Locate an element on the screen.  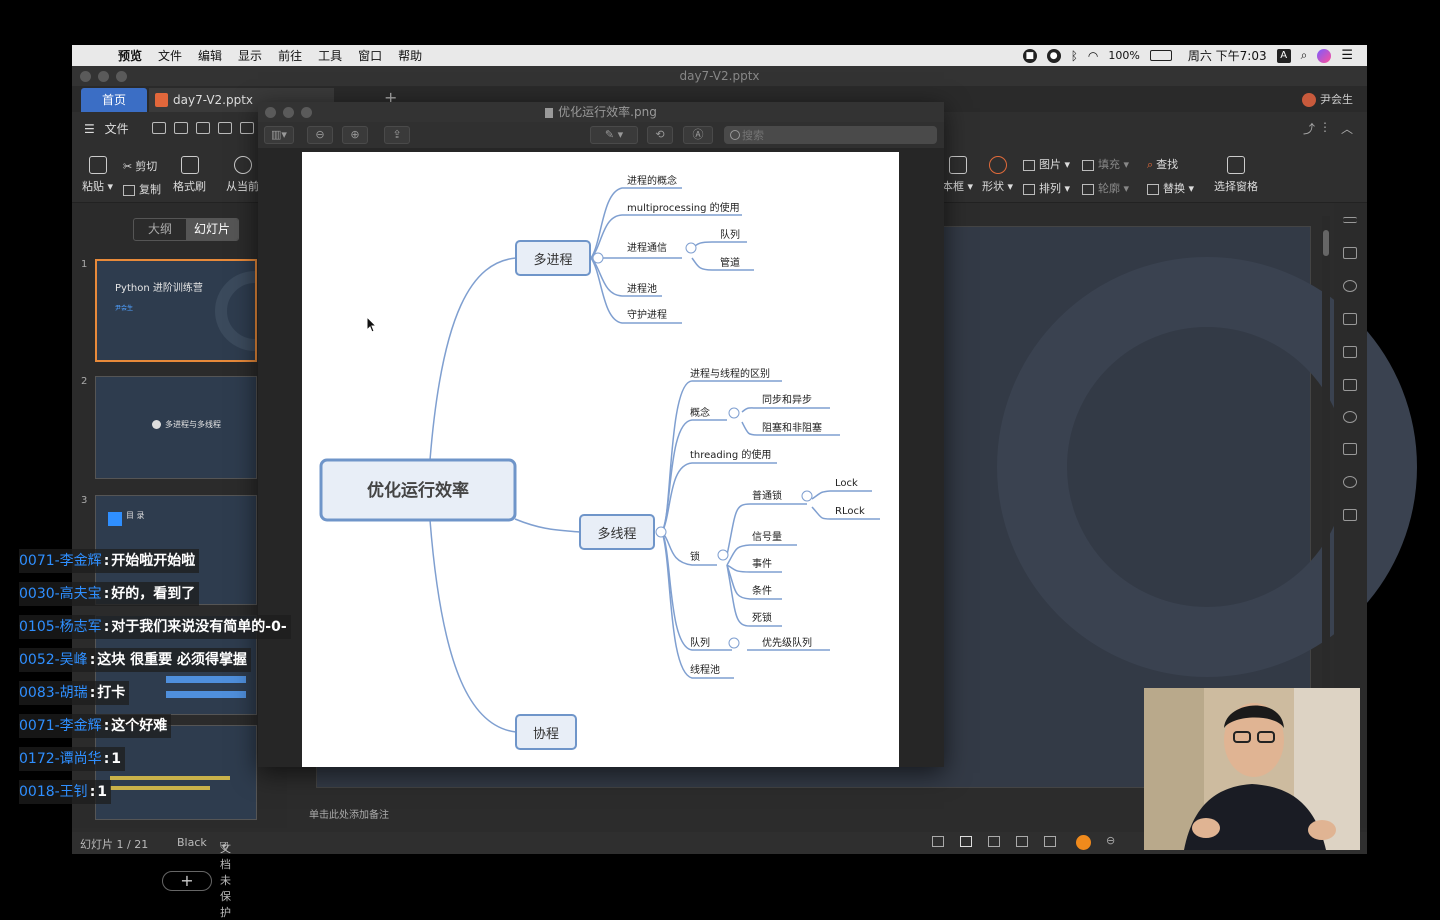
export-icon is located at coordinates (203, 128).